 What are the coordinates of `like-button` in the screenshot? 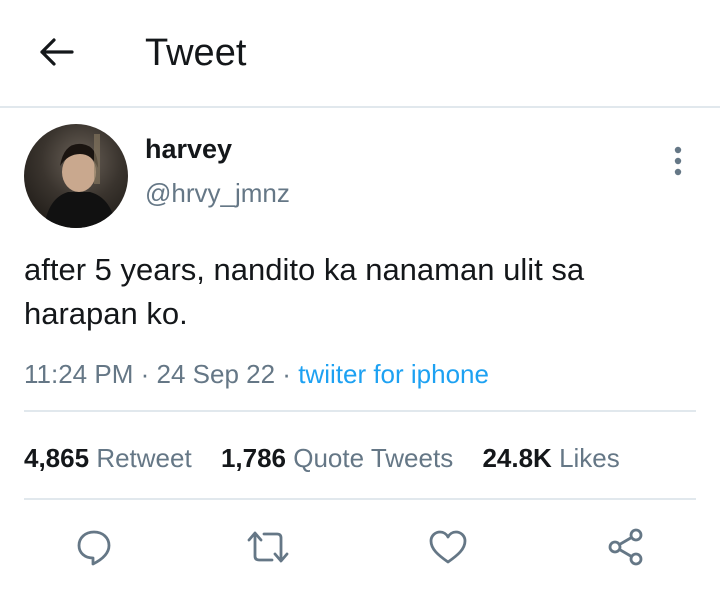 It's located at (448, 547).